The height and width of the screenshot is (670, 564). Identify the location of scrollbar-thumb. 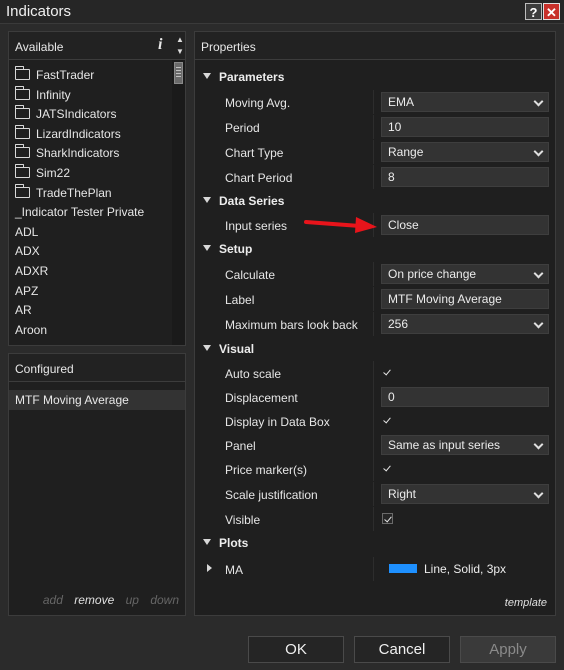
(178, 73).